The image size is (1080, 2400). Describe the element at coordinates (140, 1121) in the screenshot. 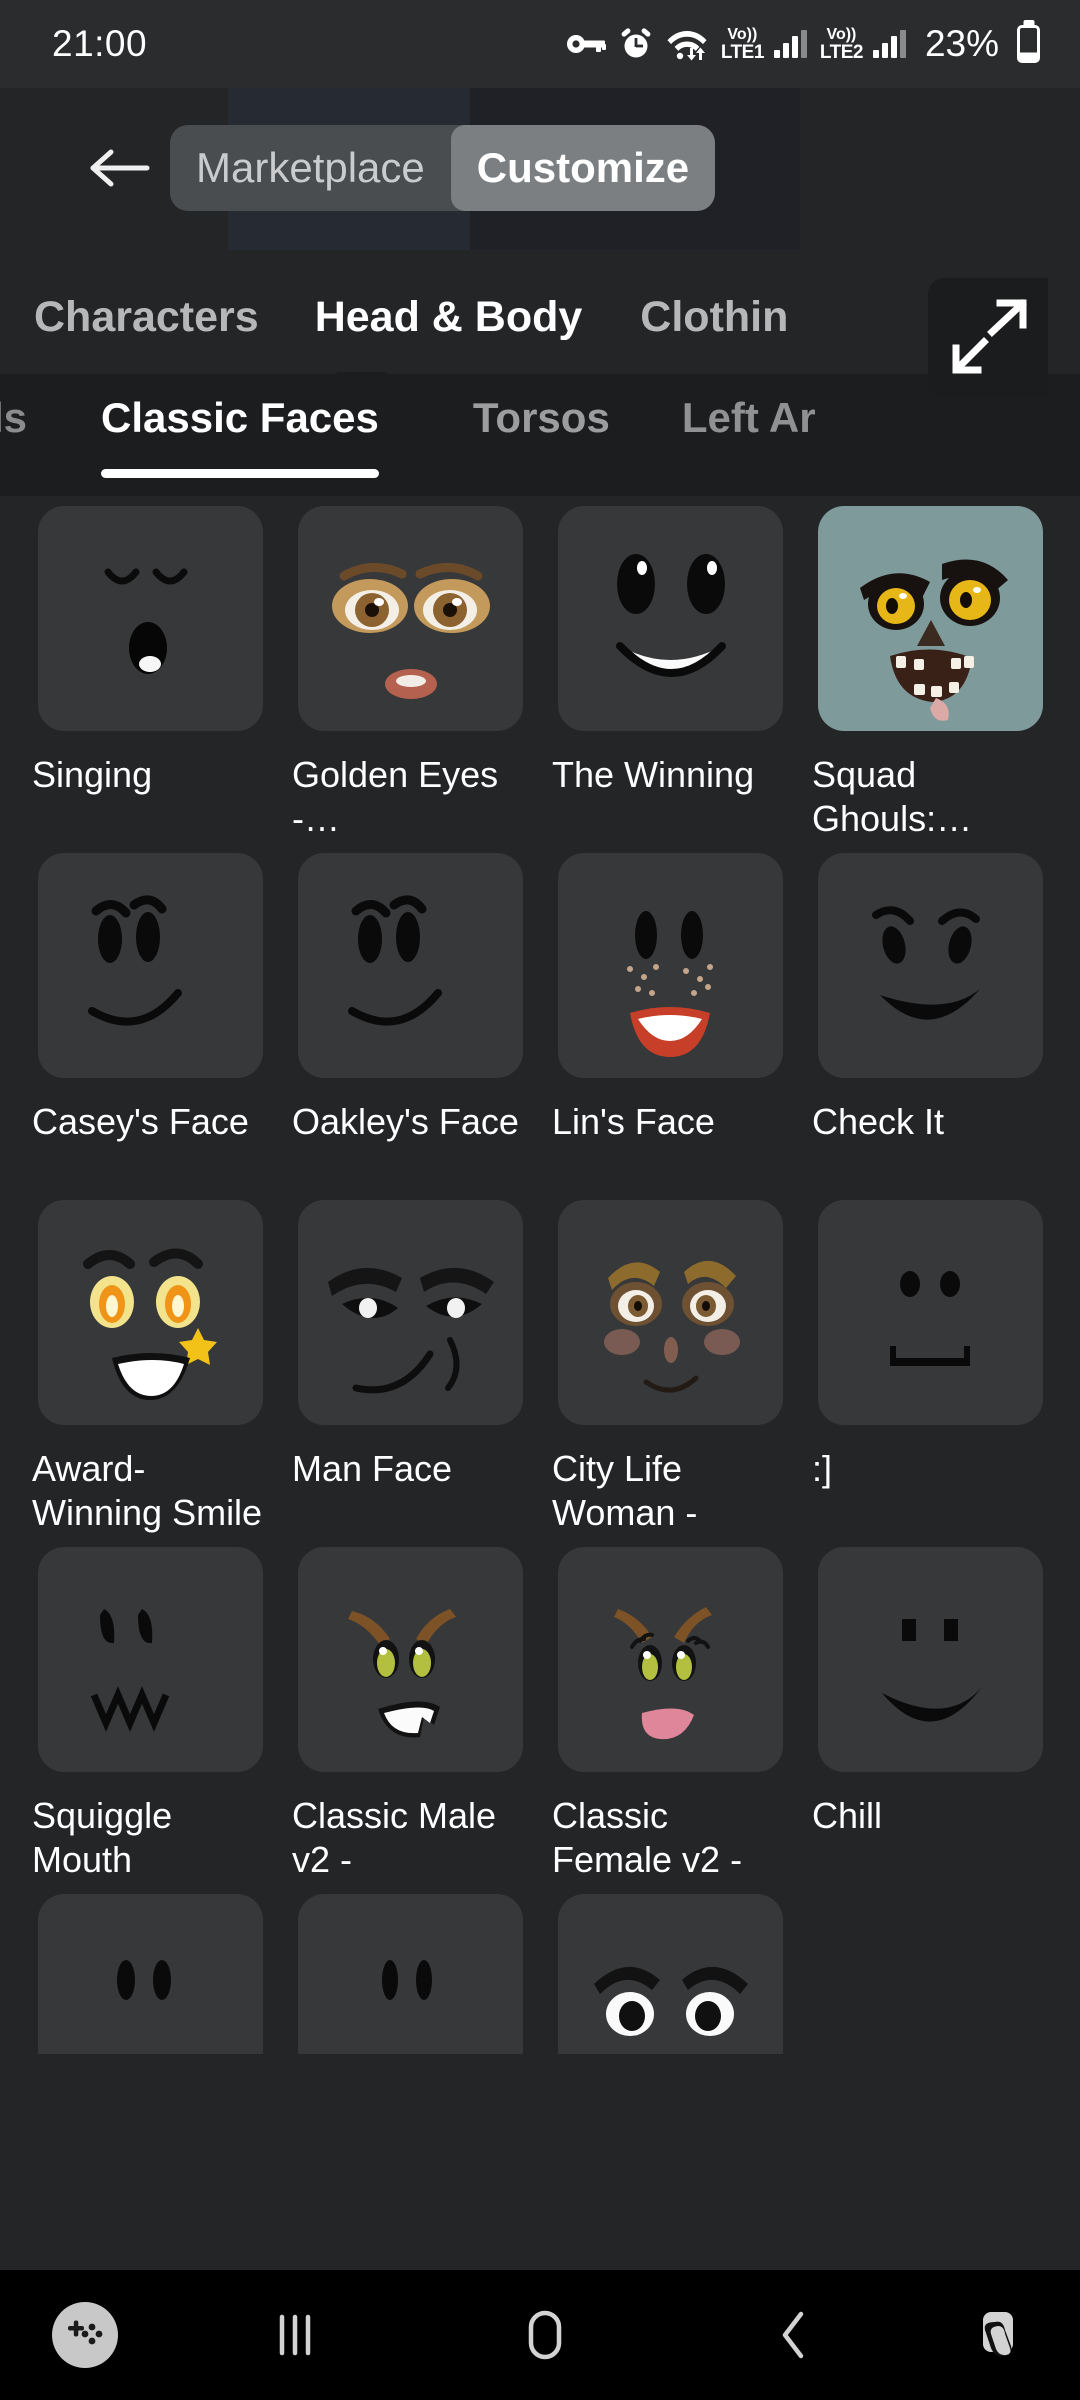

I see `item-label: Casey's Face` at that location.